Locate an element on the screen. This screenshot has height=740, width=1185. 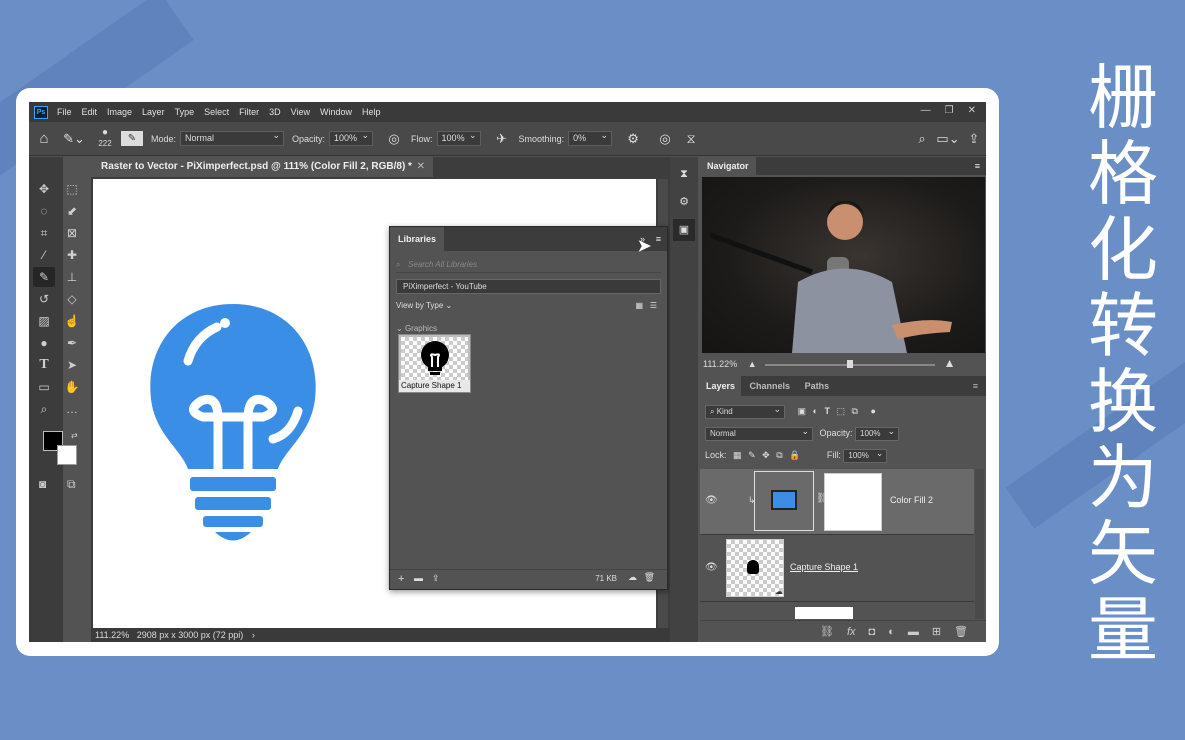
filter-toggle-icon: ● is located at coordinates (873, 411).